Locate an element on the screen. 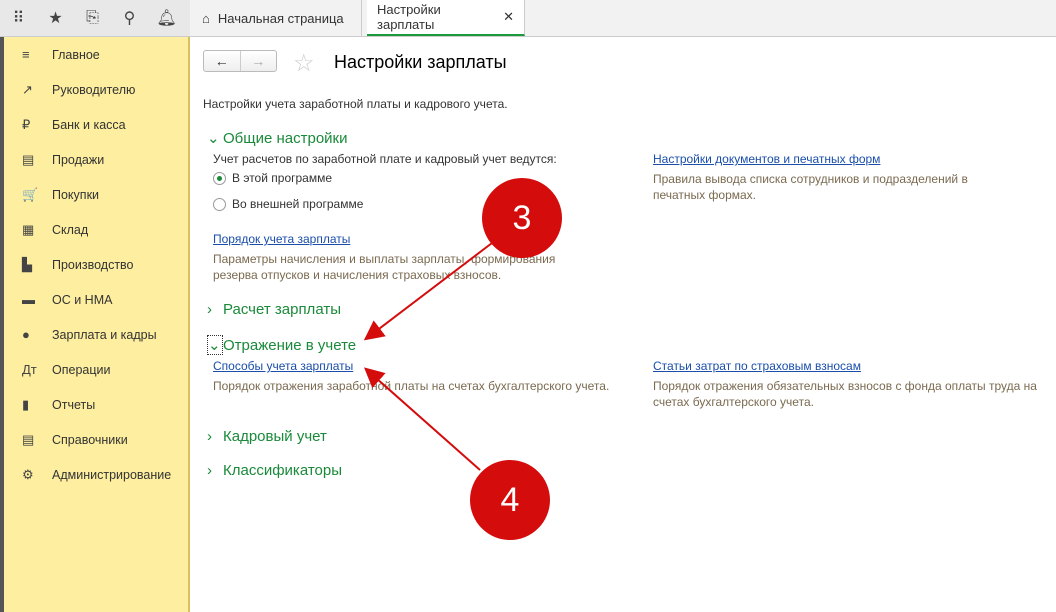  annotation-badge-3: 3 is located at coordinates (522, 218).